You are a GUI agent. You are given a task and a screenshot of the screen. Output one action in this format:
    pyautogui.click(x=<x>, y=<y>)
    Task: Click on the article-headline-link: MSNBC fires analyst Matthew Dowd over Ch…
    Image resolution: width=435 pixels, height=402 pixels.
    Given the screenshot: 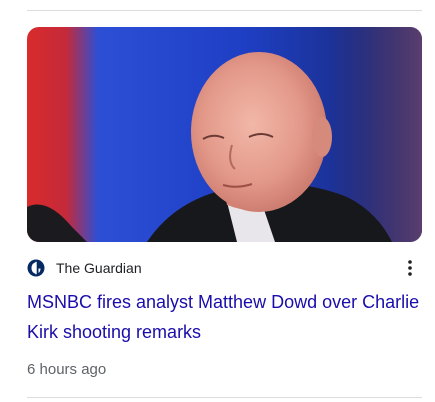 What is the action you would take?
    pyautogui.click(x=224, y=317)
    